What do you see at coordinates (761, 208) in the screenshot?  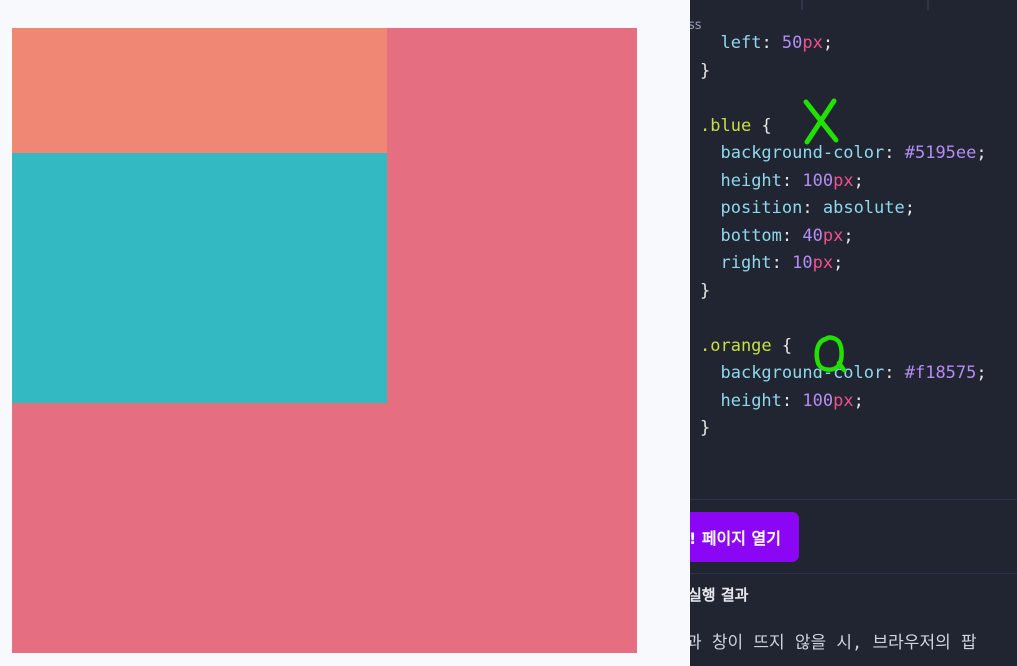 I see `code-token: position` at bounding box center [761, 208].